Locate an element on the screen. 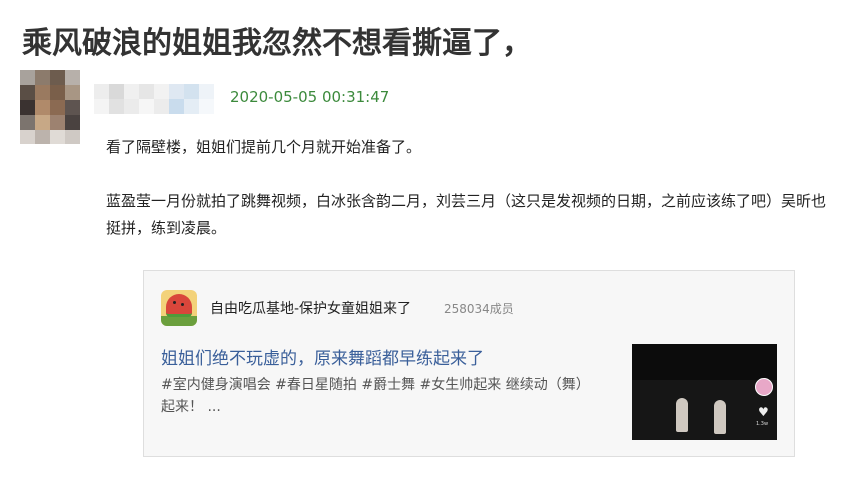 The image size is (844, 489). post-title: 乘风破浪的姐姐我忽然不想看撕逼了， is located at coordinates (277, 43).